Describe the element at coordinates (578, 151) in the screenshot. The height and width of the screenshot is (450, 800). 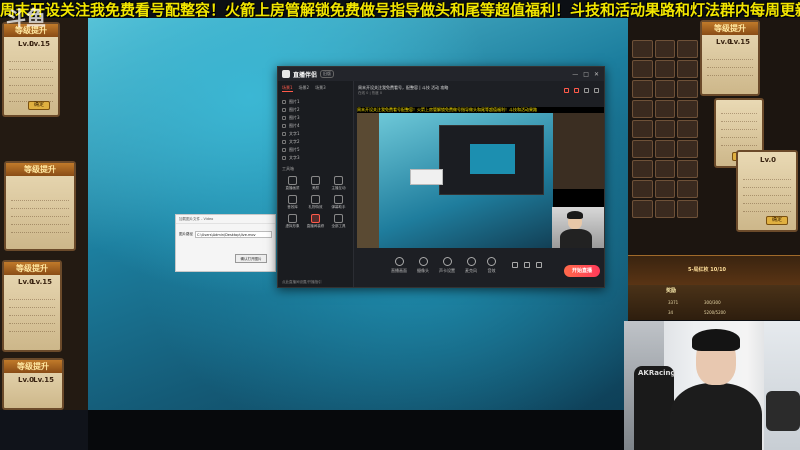
I see `preview-right-panel` at that location.